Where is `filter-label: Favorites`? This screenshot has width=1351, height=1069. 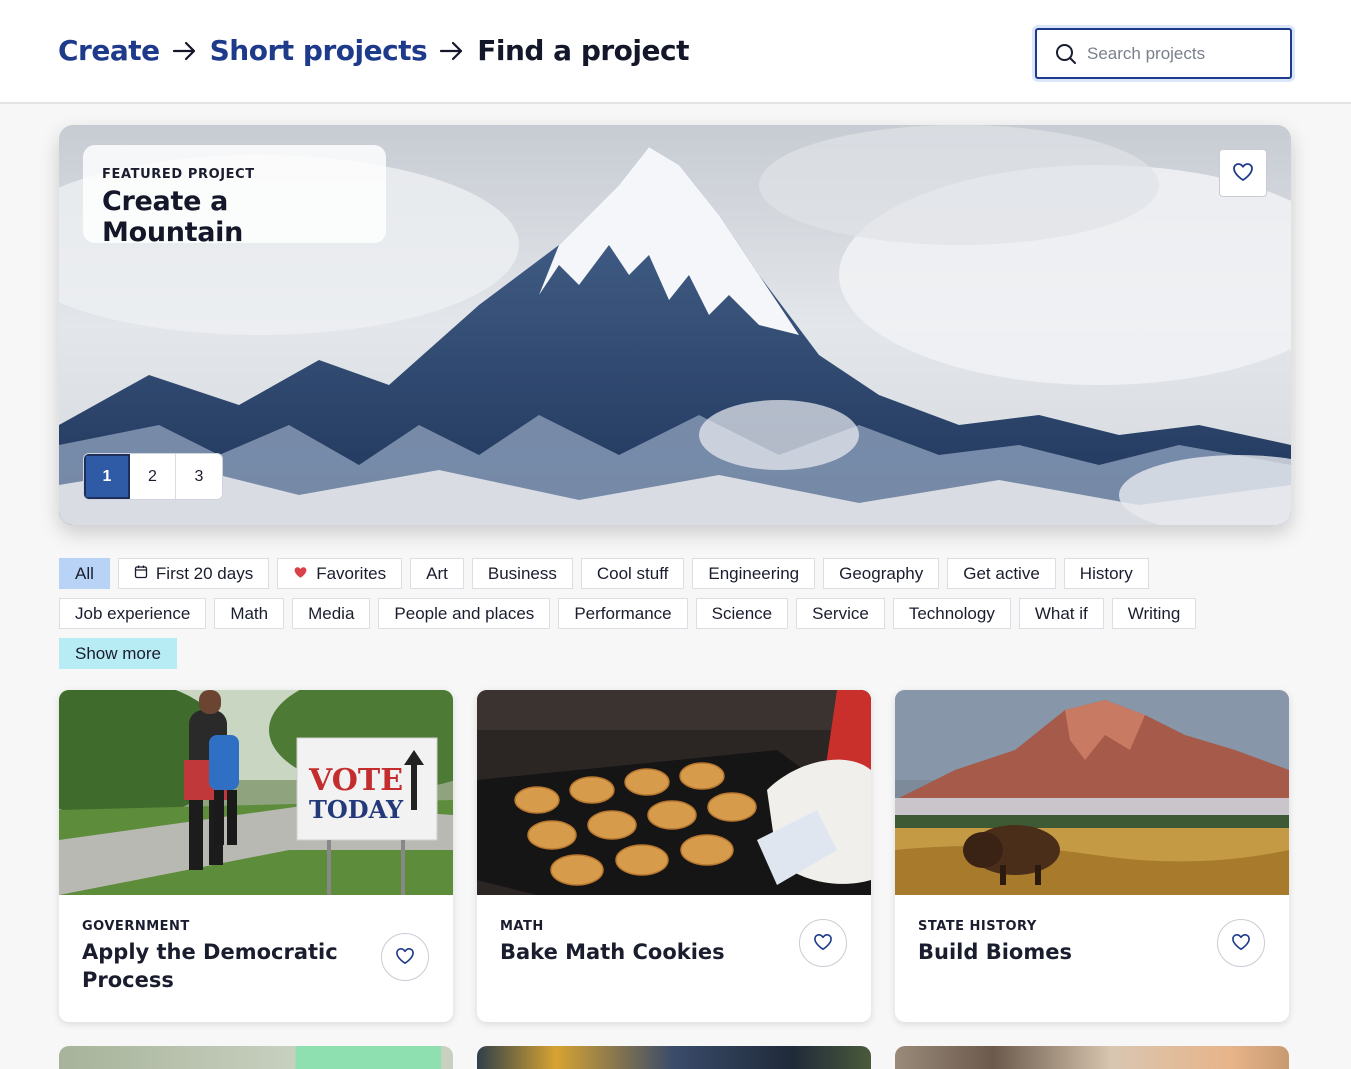
filter-label: Favorites is located at coordinates (351, 573).